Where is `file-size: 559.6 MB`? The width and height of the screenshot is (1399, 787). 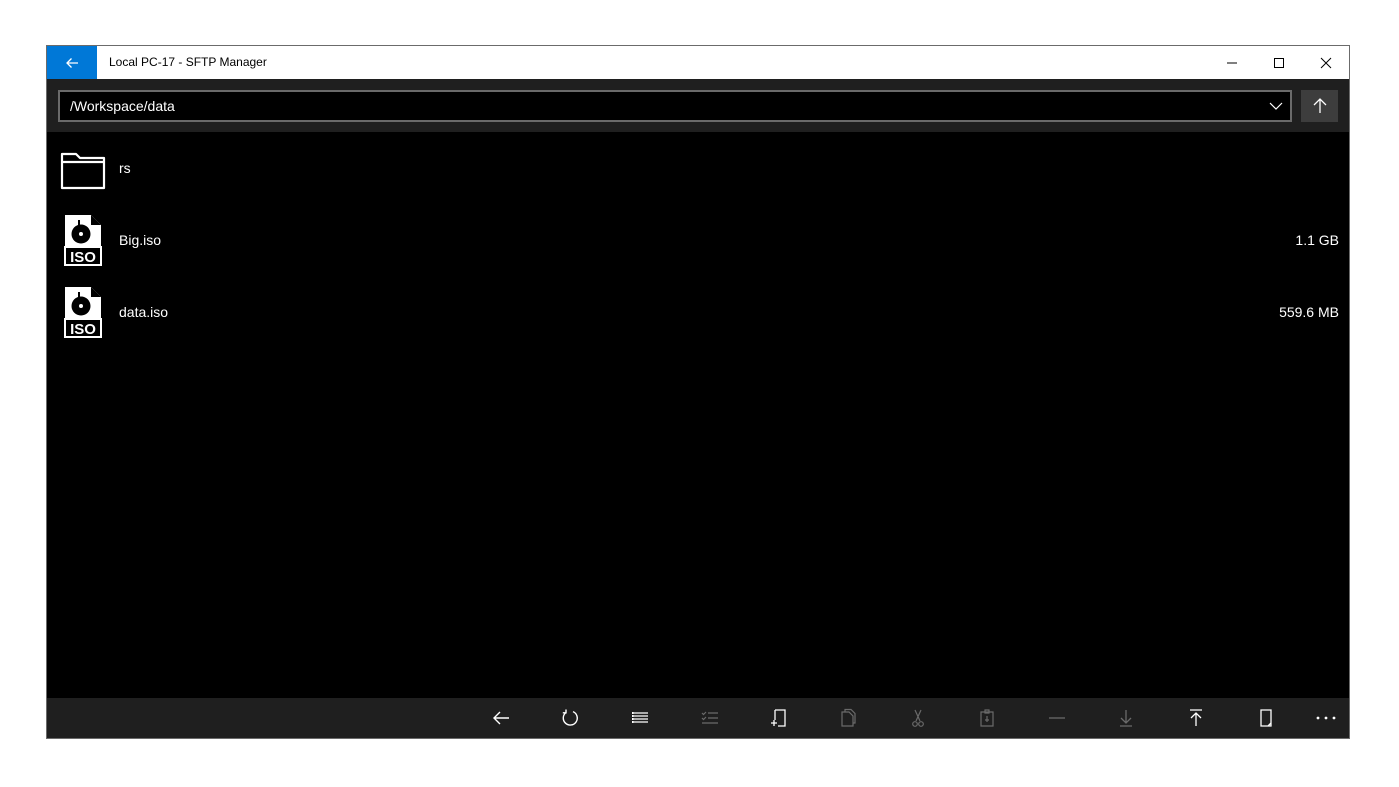
file-size: 559.6 MB is located at coordinates (1309, 312).